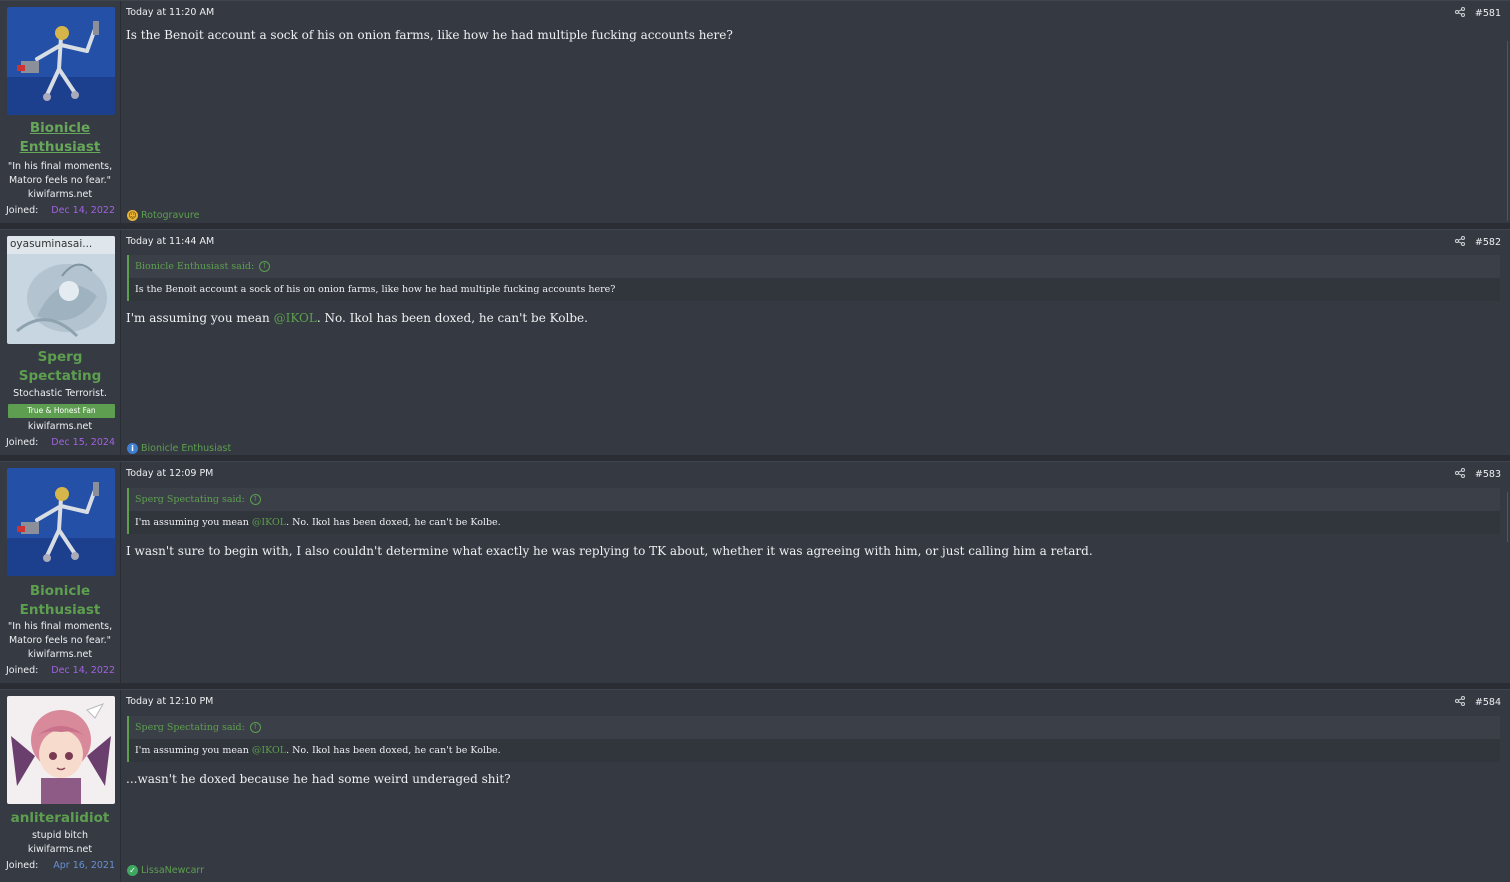 The width and height of the screenshot is (1510, 882). What do you see at coordinates (170, 215) in the screenshot?
I see `reaction-user: Rotogravure` at bounding box center [170, 215].